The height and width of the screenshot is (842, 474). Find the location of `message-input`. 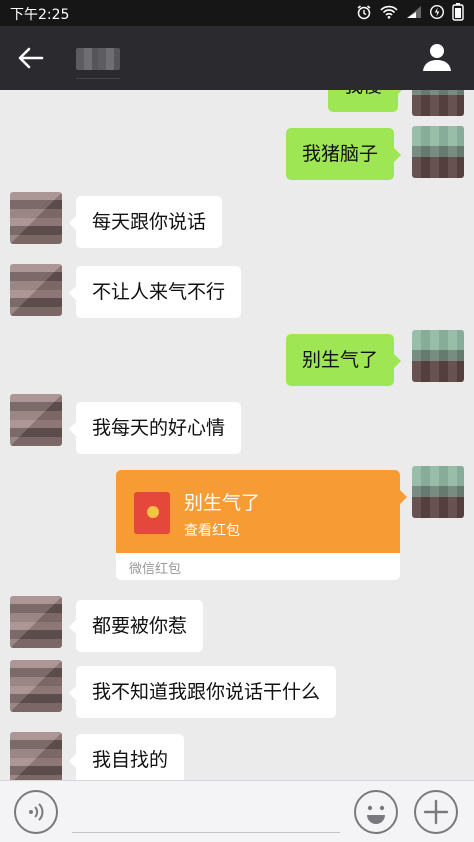

message-input is located at coordinates (206, 811).